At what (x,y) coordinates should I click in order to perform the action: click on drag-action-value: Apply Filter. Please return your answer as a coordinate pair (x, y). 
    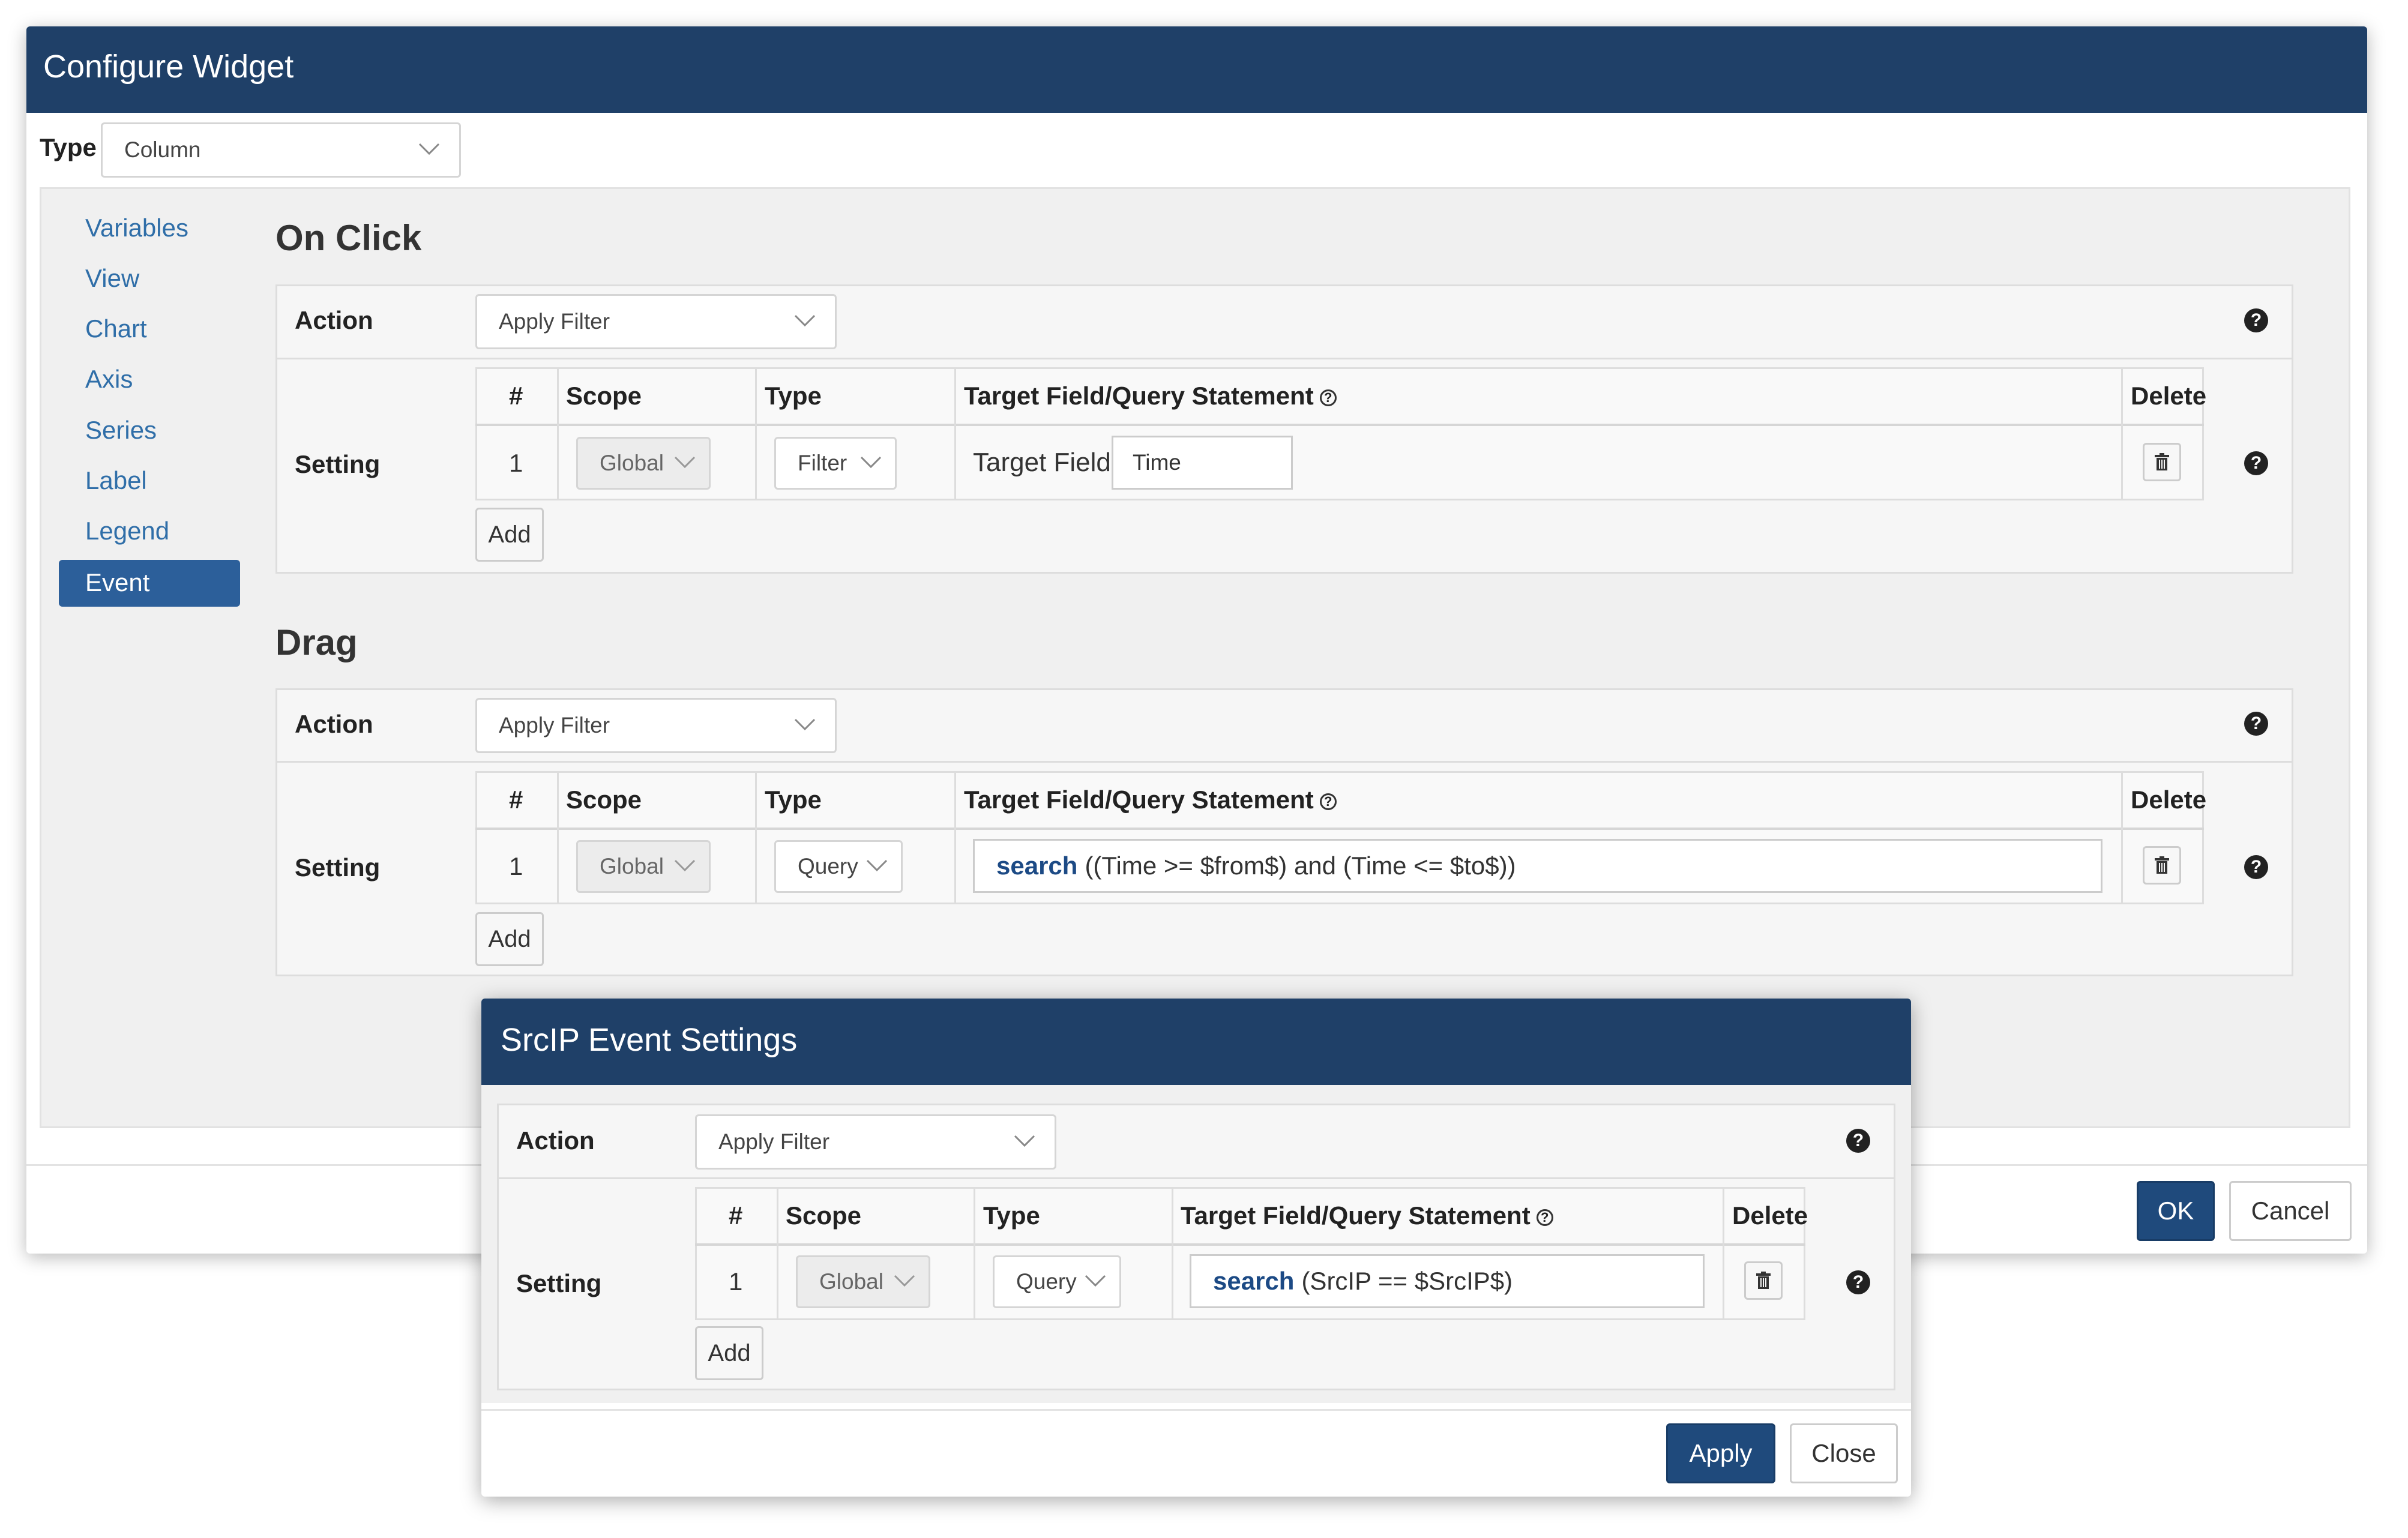
    Looking at the image, I should click on (554, 725).